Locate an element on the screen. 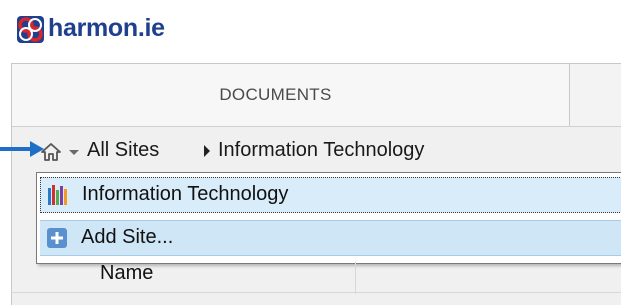 The width and height of the screenshot is (621, 305). plus-icon is located at coordinates (57, 238).